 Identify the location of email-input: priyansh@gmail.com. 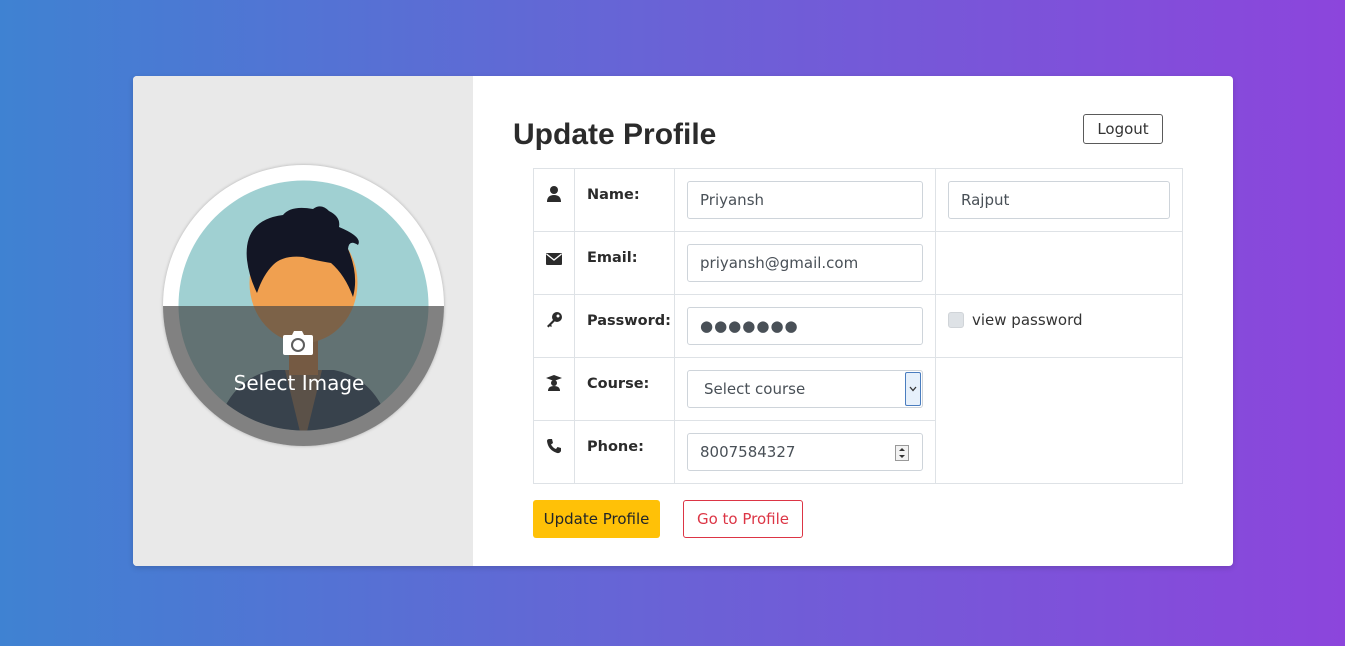
(805, 263).